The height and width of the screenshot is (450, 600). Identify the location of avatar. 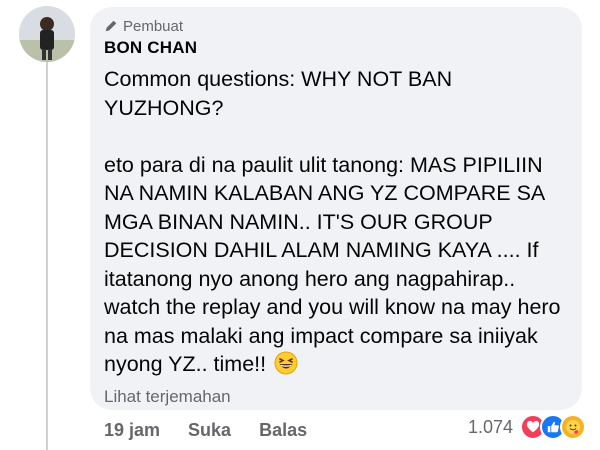
(47, 34).